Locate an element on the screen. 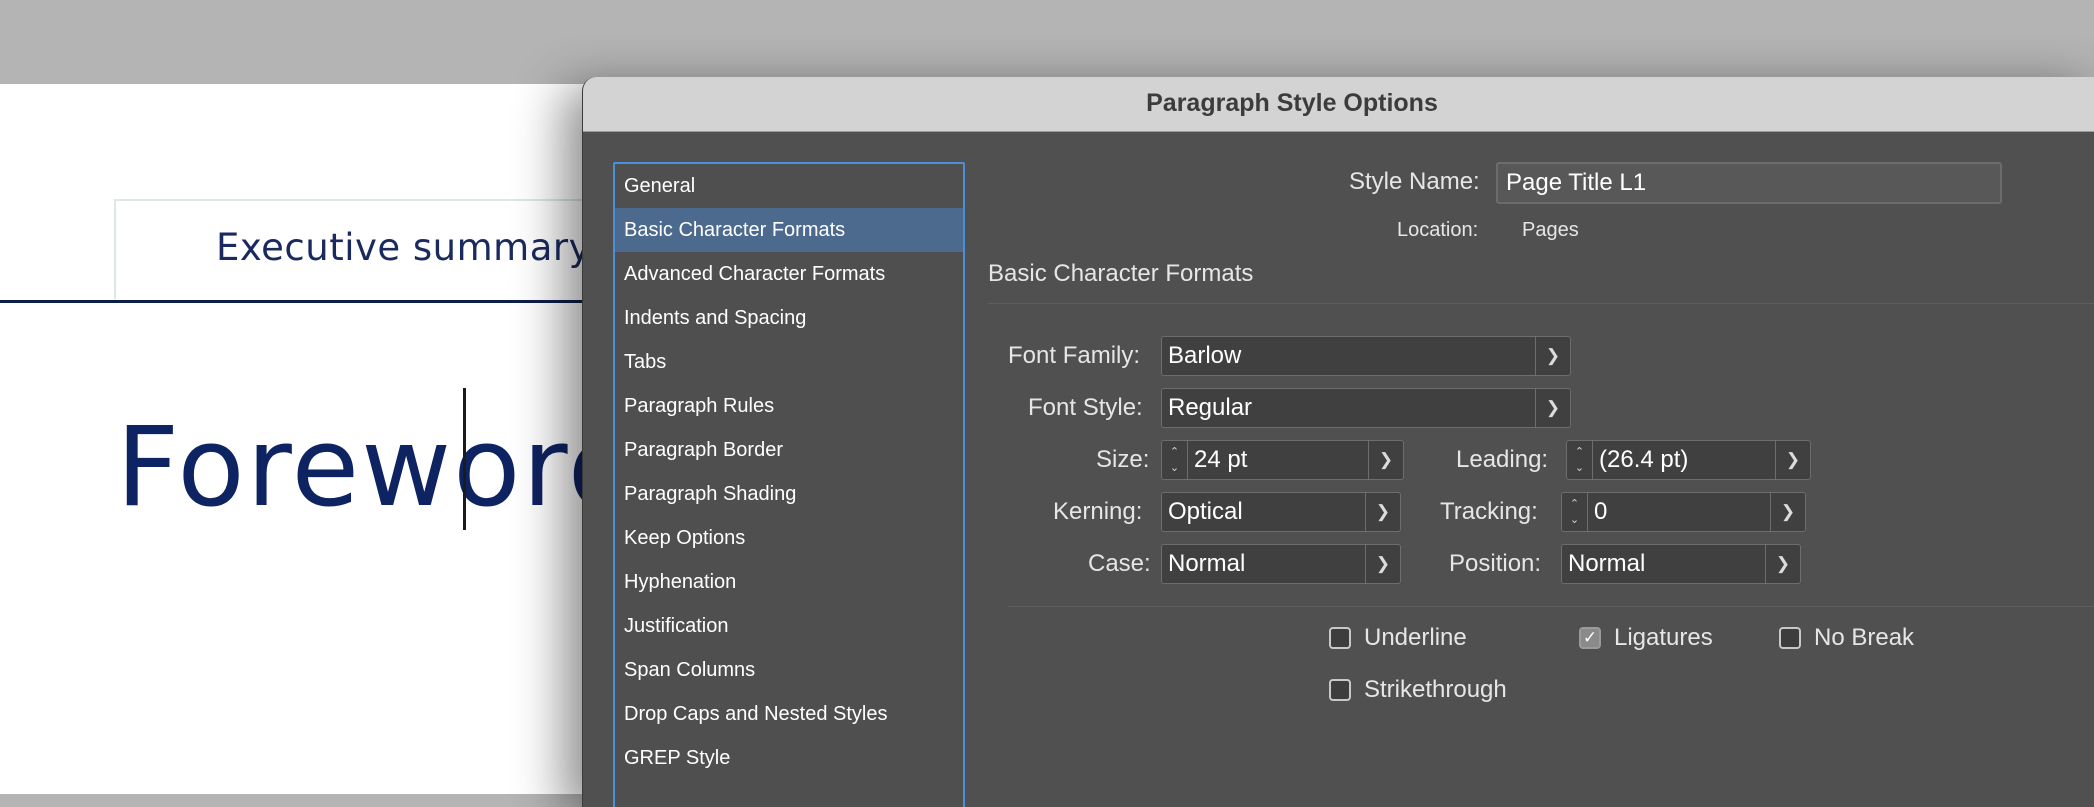 This screenshot has width=2094, height=807. ligatures-label: Ligatures is located at coordinates (1663, 638).